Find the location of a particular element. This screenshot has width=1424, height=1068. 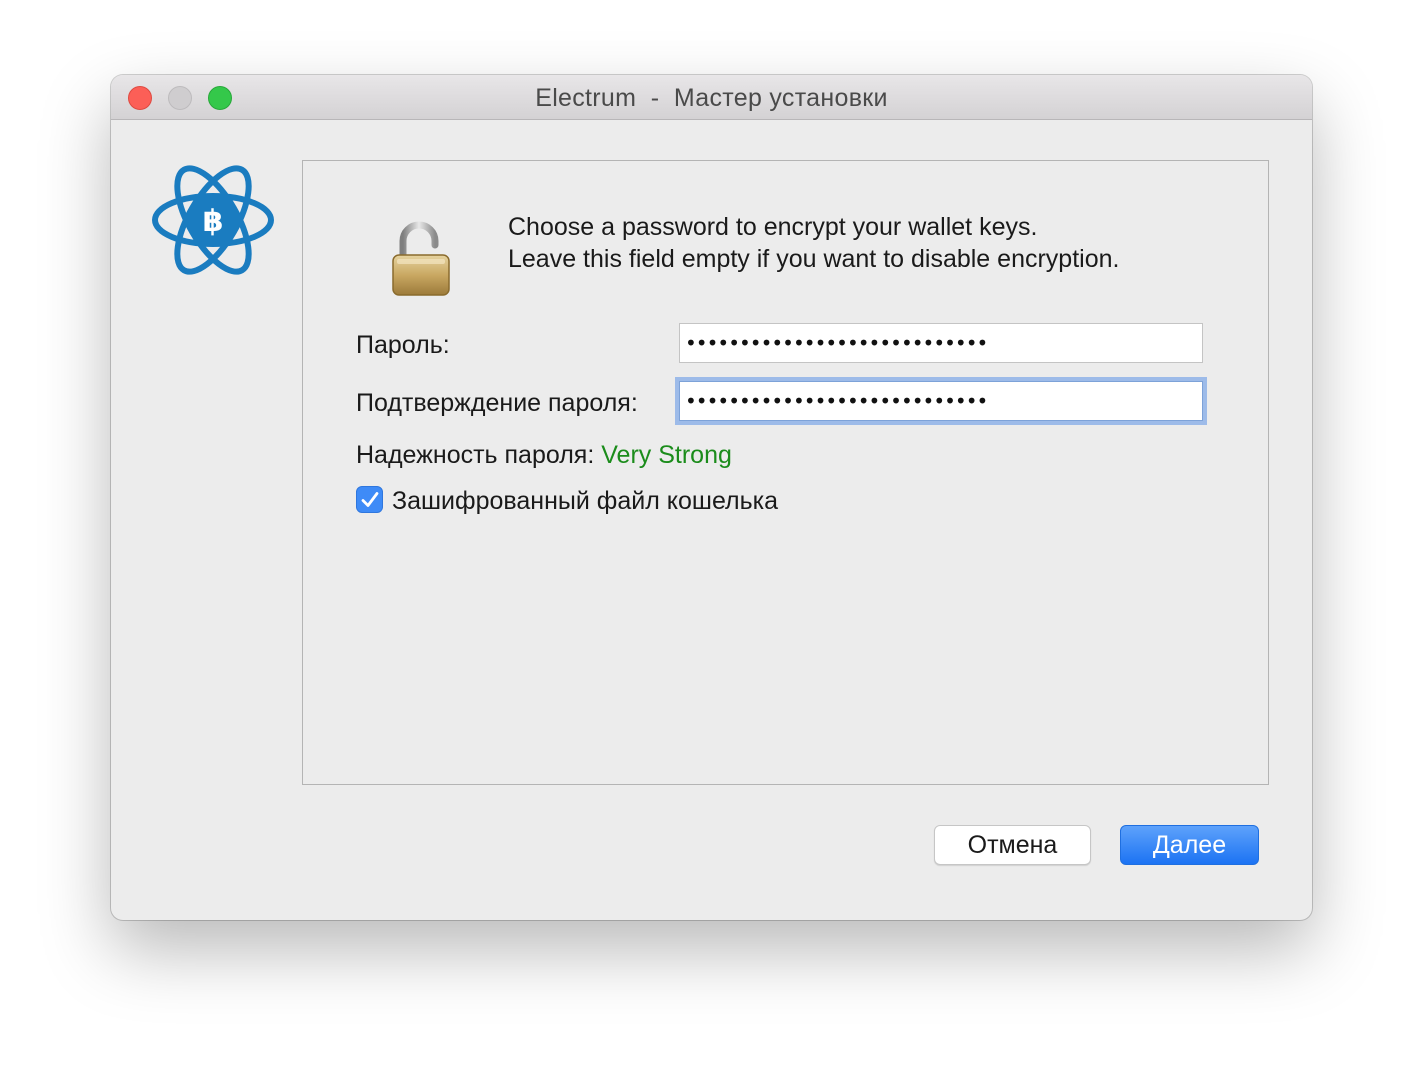

strength-label: Надежность пароля: is located at coordinates (475, 455).